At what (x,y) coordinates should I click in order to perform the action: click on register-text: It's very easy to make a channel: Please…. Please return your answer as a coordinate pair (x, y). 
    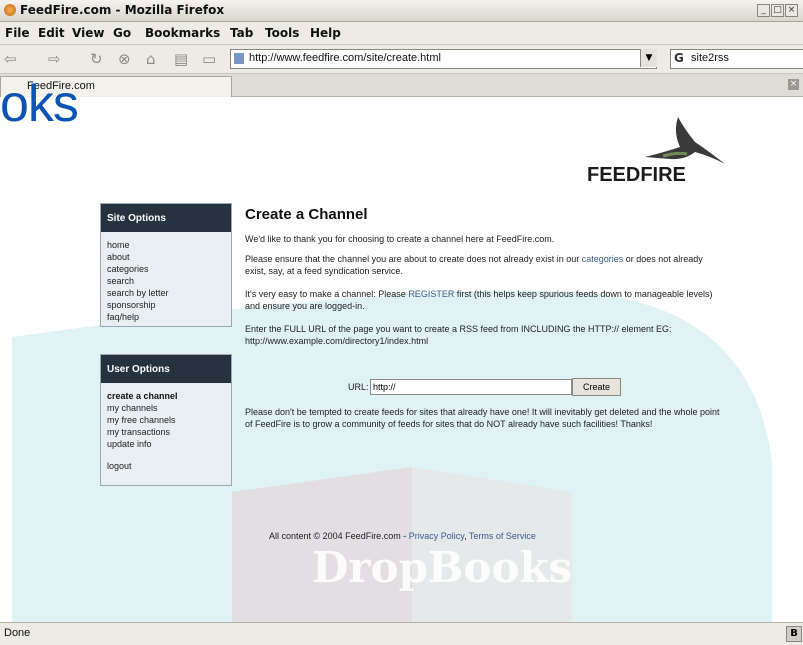
    Looking at the image, I should click on (479, 300).